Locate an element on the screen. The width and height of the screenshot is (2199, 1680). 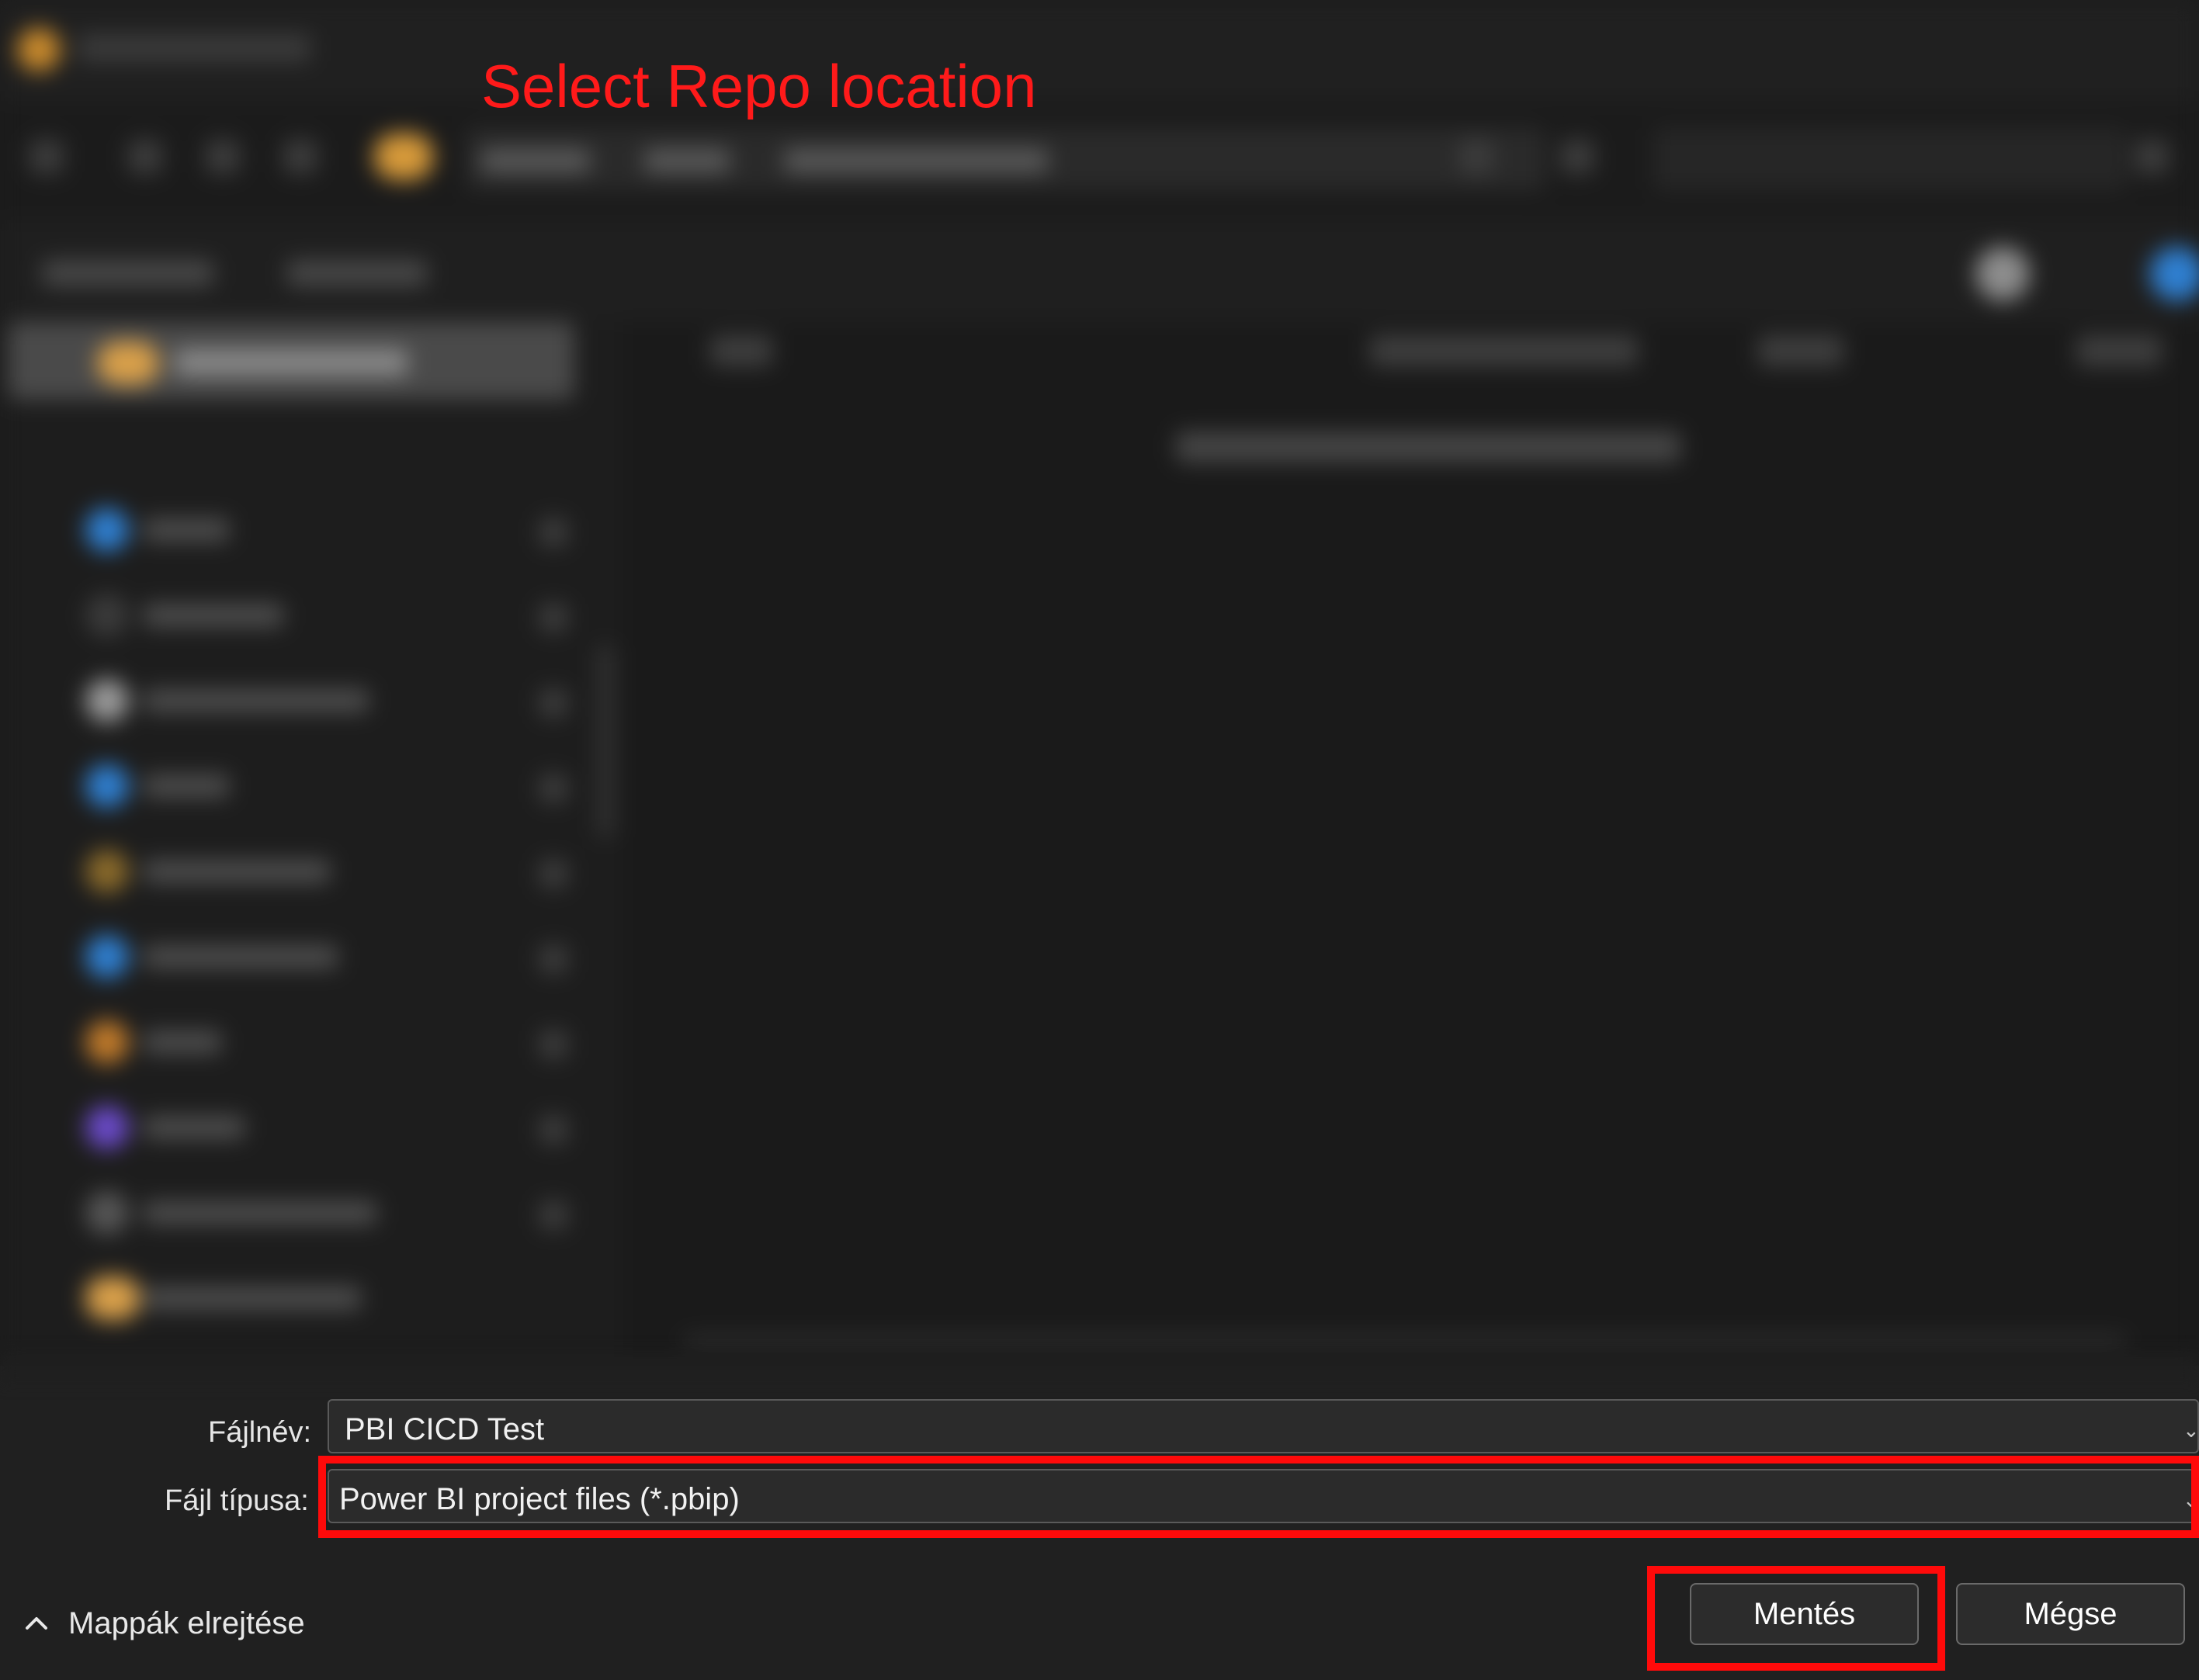
refresh-icon is located at coordinates (1577, 157).